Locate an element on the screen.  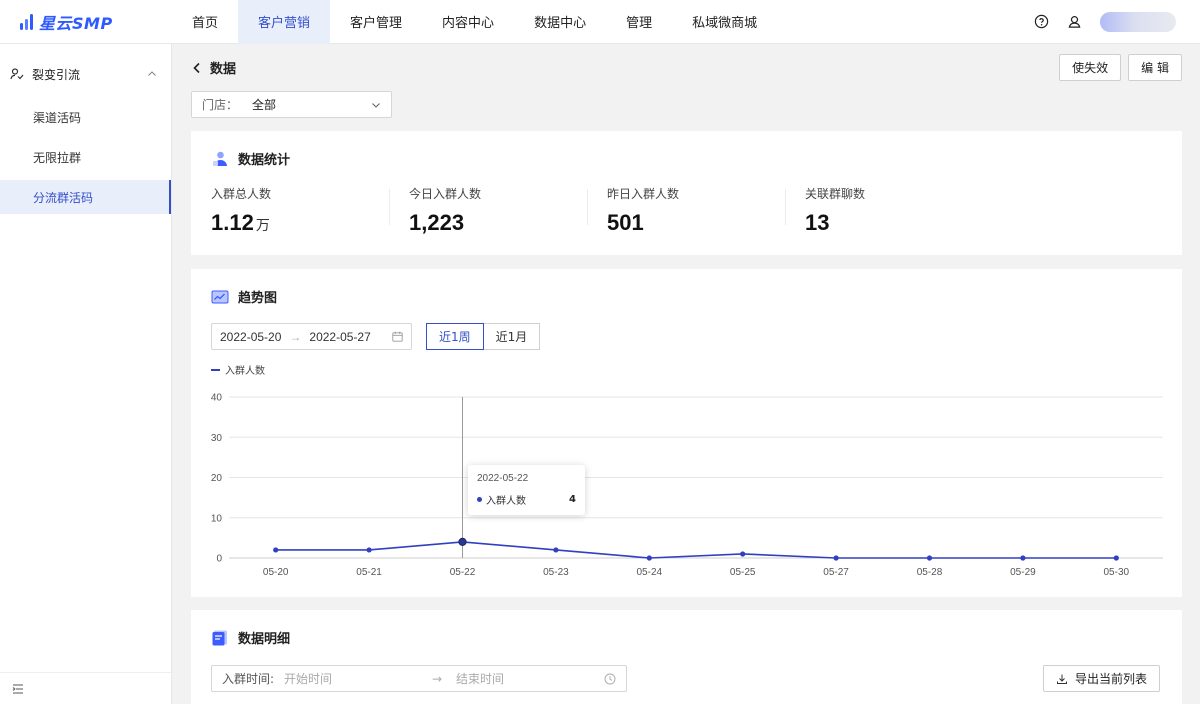
sidebar: 裂变引流 渠道活码 无限拉群 分流群活码 is located at coordinates (86, 374).